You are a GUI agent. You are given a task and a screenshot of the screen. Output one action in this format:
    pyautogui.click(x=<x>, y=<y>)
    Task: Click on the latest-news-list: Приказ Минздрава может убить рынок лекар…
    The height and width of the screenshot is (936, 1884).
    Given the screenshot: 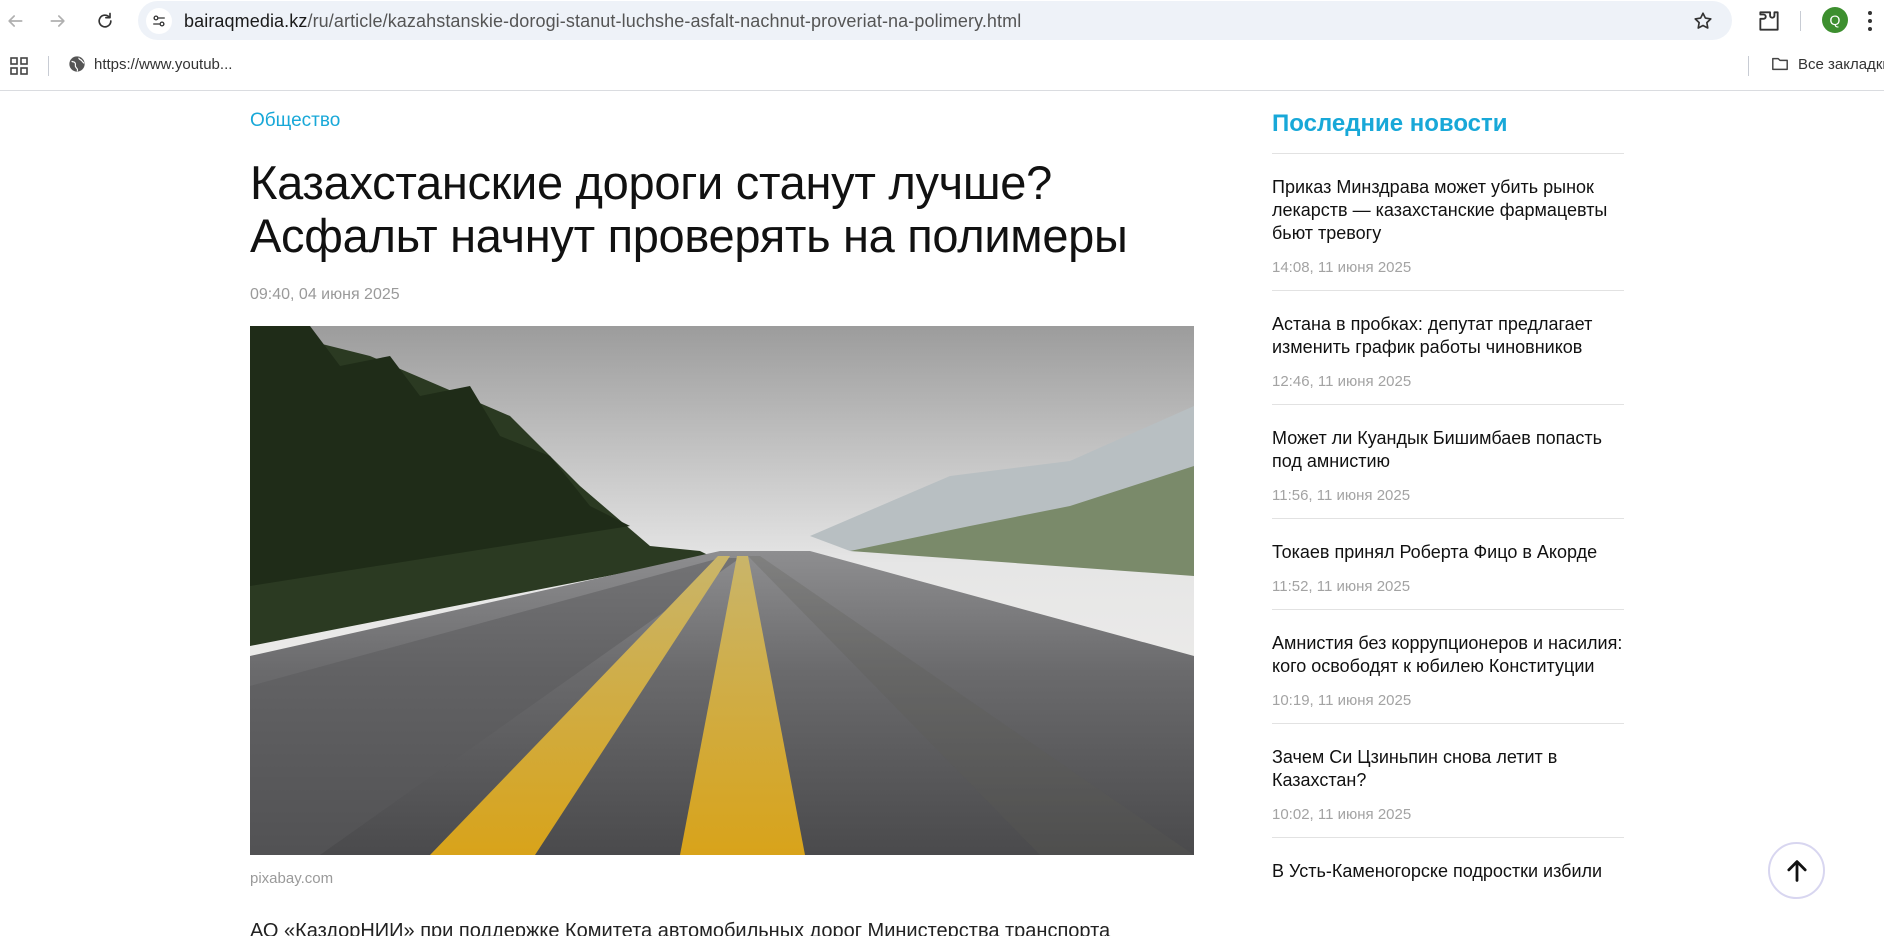 What is the action you would take?
    pyautogui.click(x=1448, y=525)
    